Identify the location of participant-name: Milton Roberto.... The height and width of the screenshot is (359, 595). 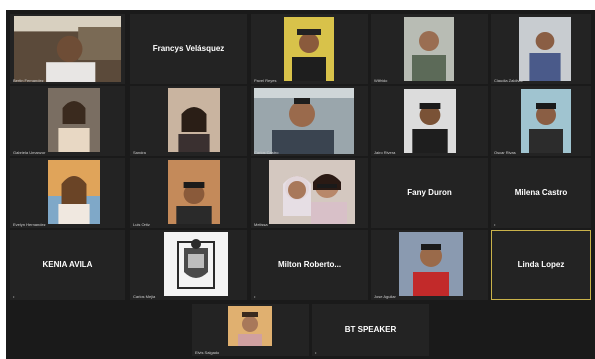
(309, 265).